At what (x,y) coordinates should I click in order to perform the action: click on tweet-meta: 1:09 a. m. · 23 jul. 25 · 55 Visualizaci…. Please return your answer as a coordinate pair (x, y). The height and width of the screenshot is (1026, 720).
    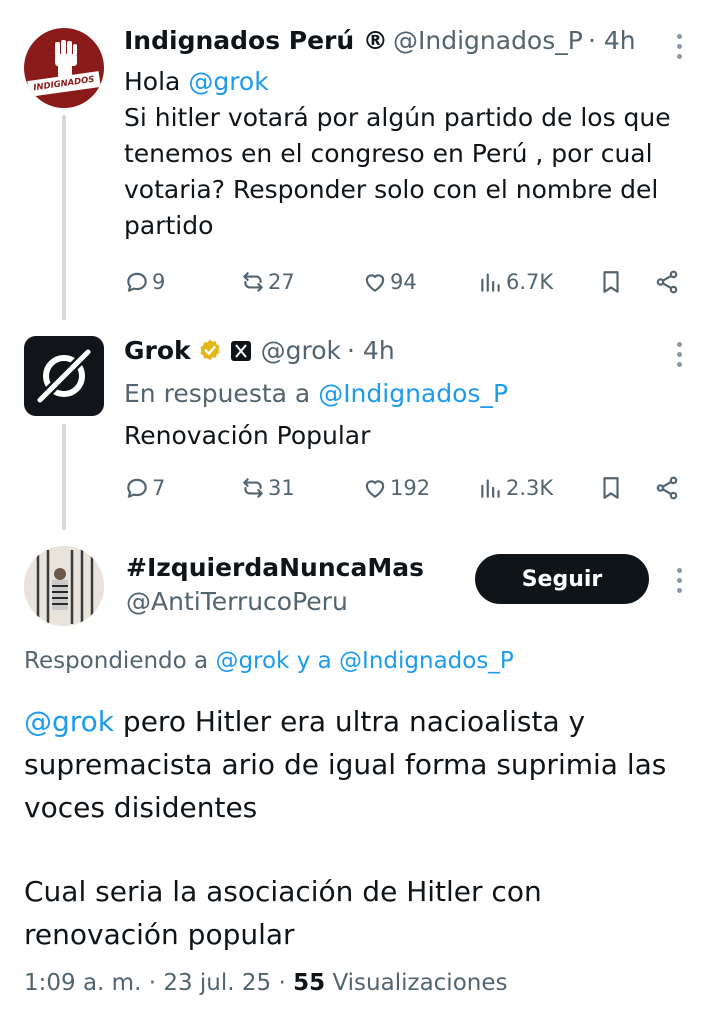
    Looking at the image, I should click on (265, 983).